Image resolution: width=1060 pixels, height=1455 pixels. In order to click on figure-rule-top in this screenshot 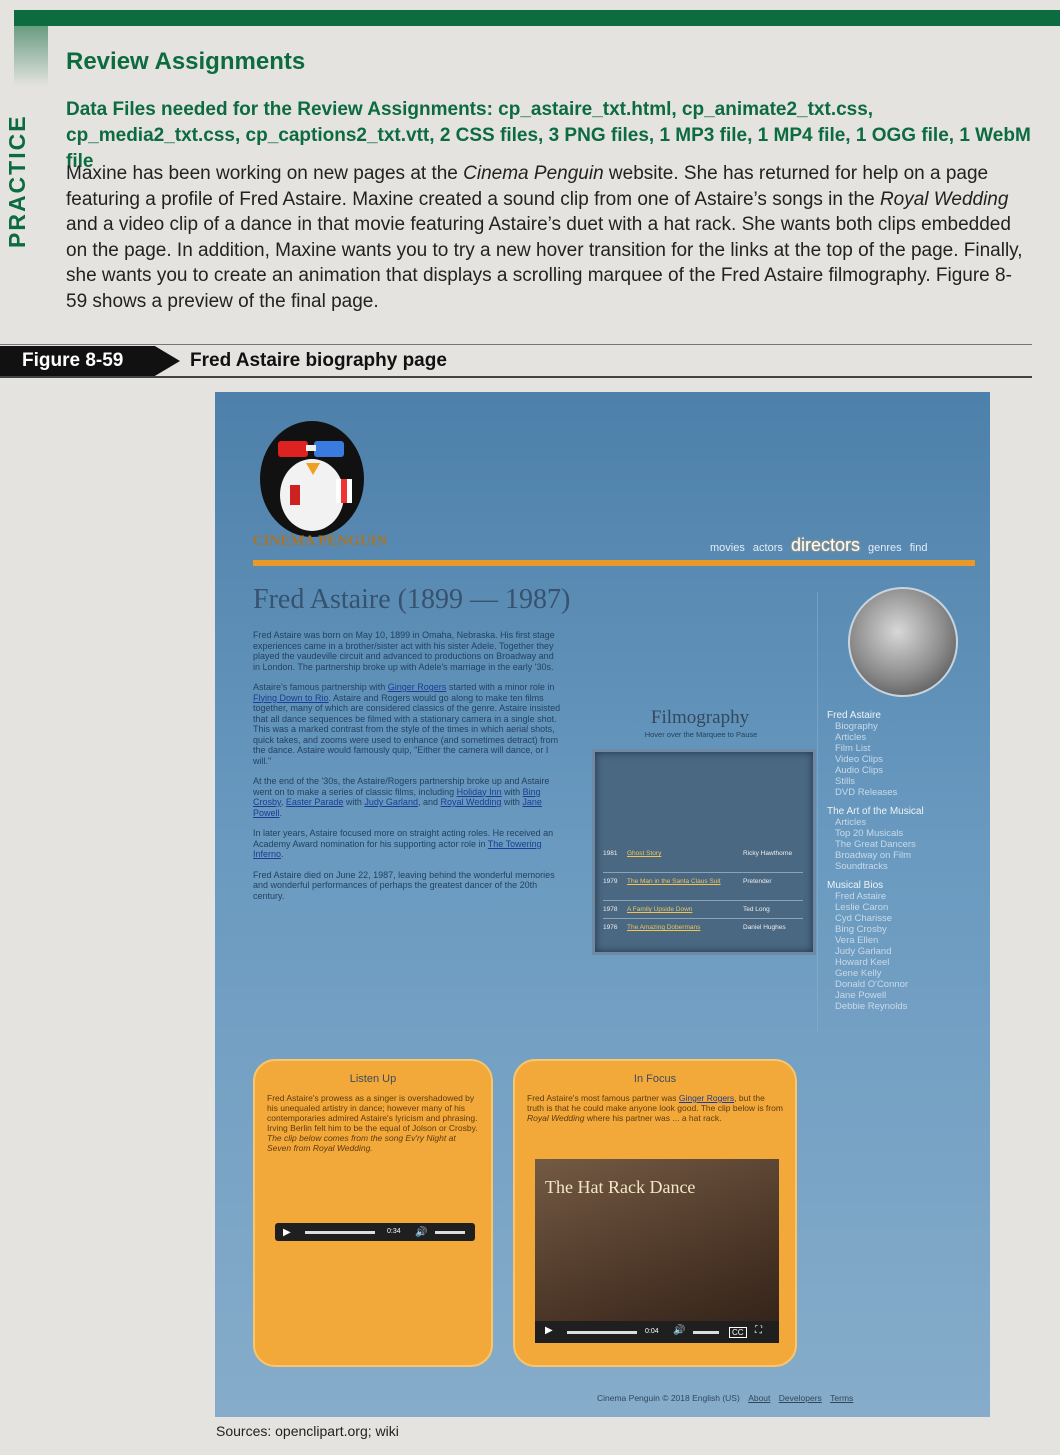, I will do `click(516, 344)`.